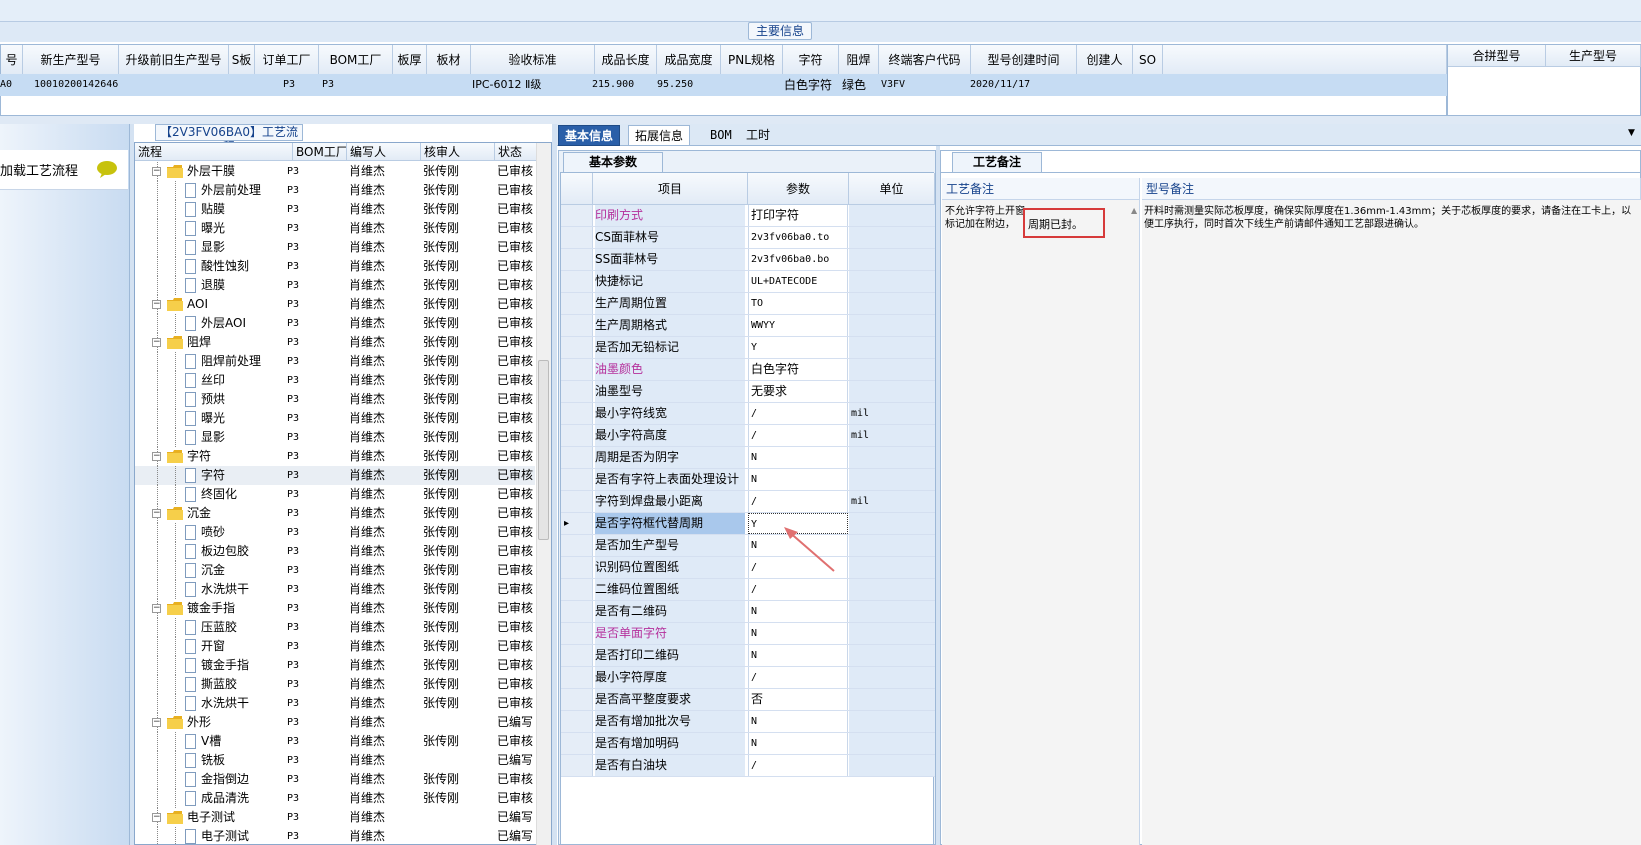  Describe the element at coordinates (6, 85) in the screenshot. I see `cell: A0` at that location.